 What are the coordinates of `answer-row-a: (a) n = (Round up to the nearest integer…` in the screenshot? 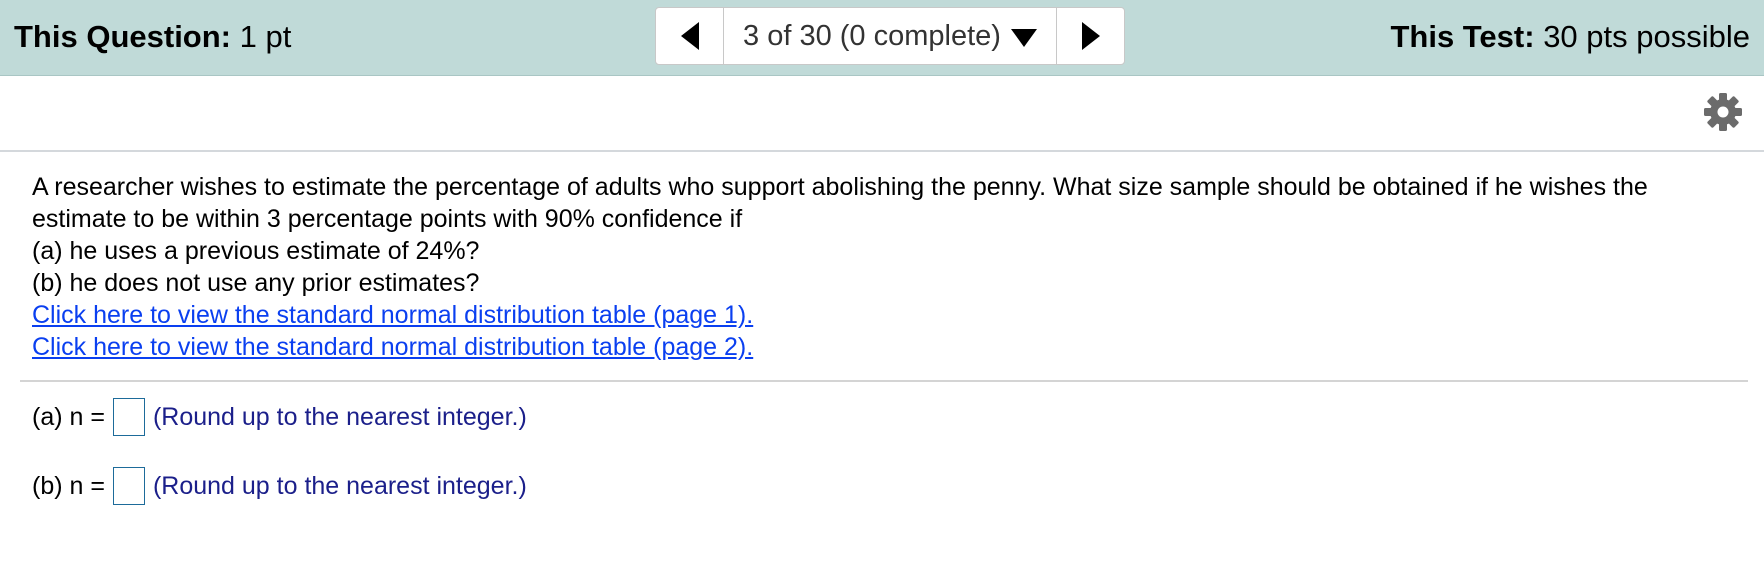 It's located at (279, 417).